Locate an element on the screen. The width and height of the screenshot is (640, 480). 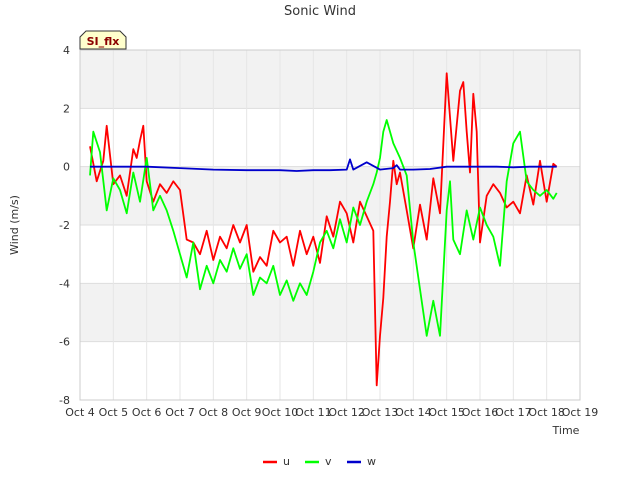
y-tick-label: -2 is located at coordinates (64, 225).